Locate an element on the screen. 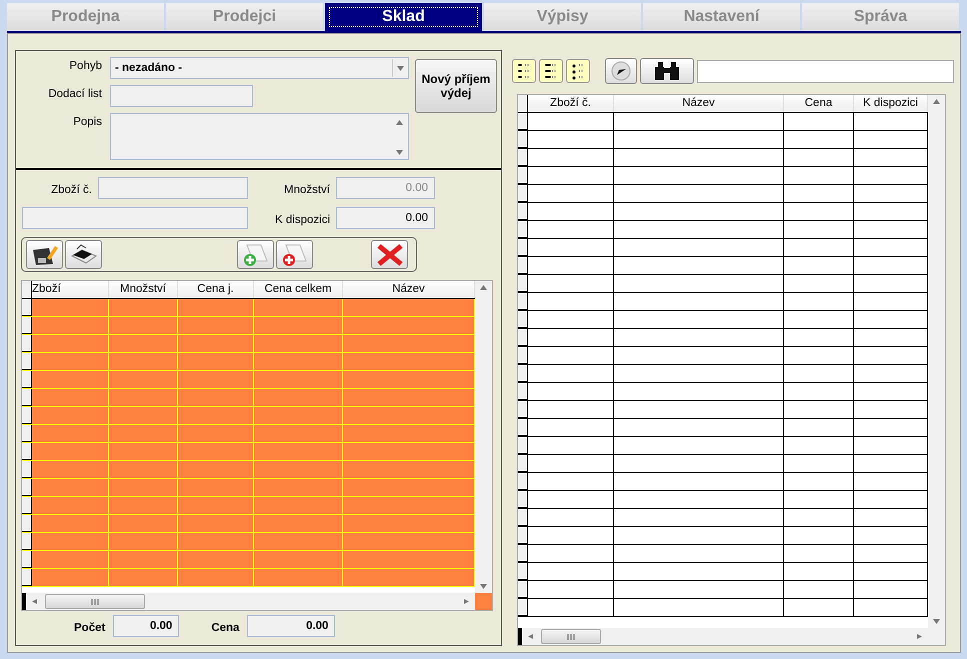 Image resolution: width=967 pixels, height=659 pixels. save-edit-button is located at coordinates (44, 254).